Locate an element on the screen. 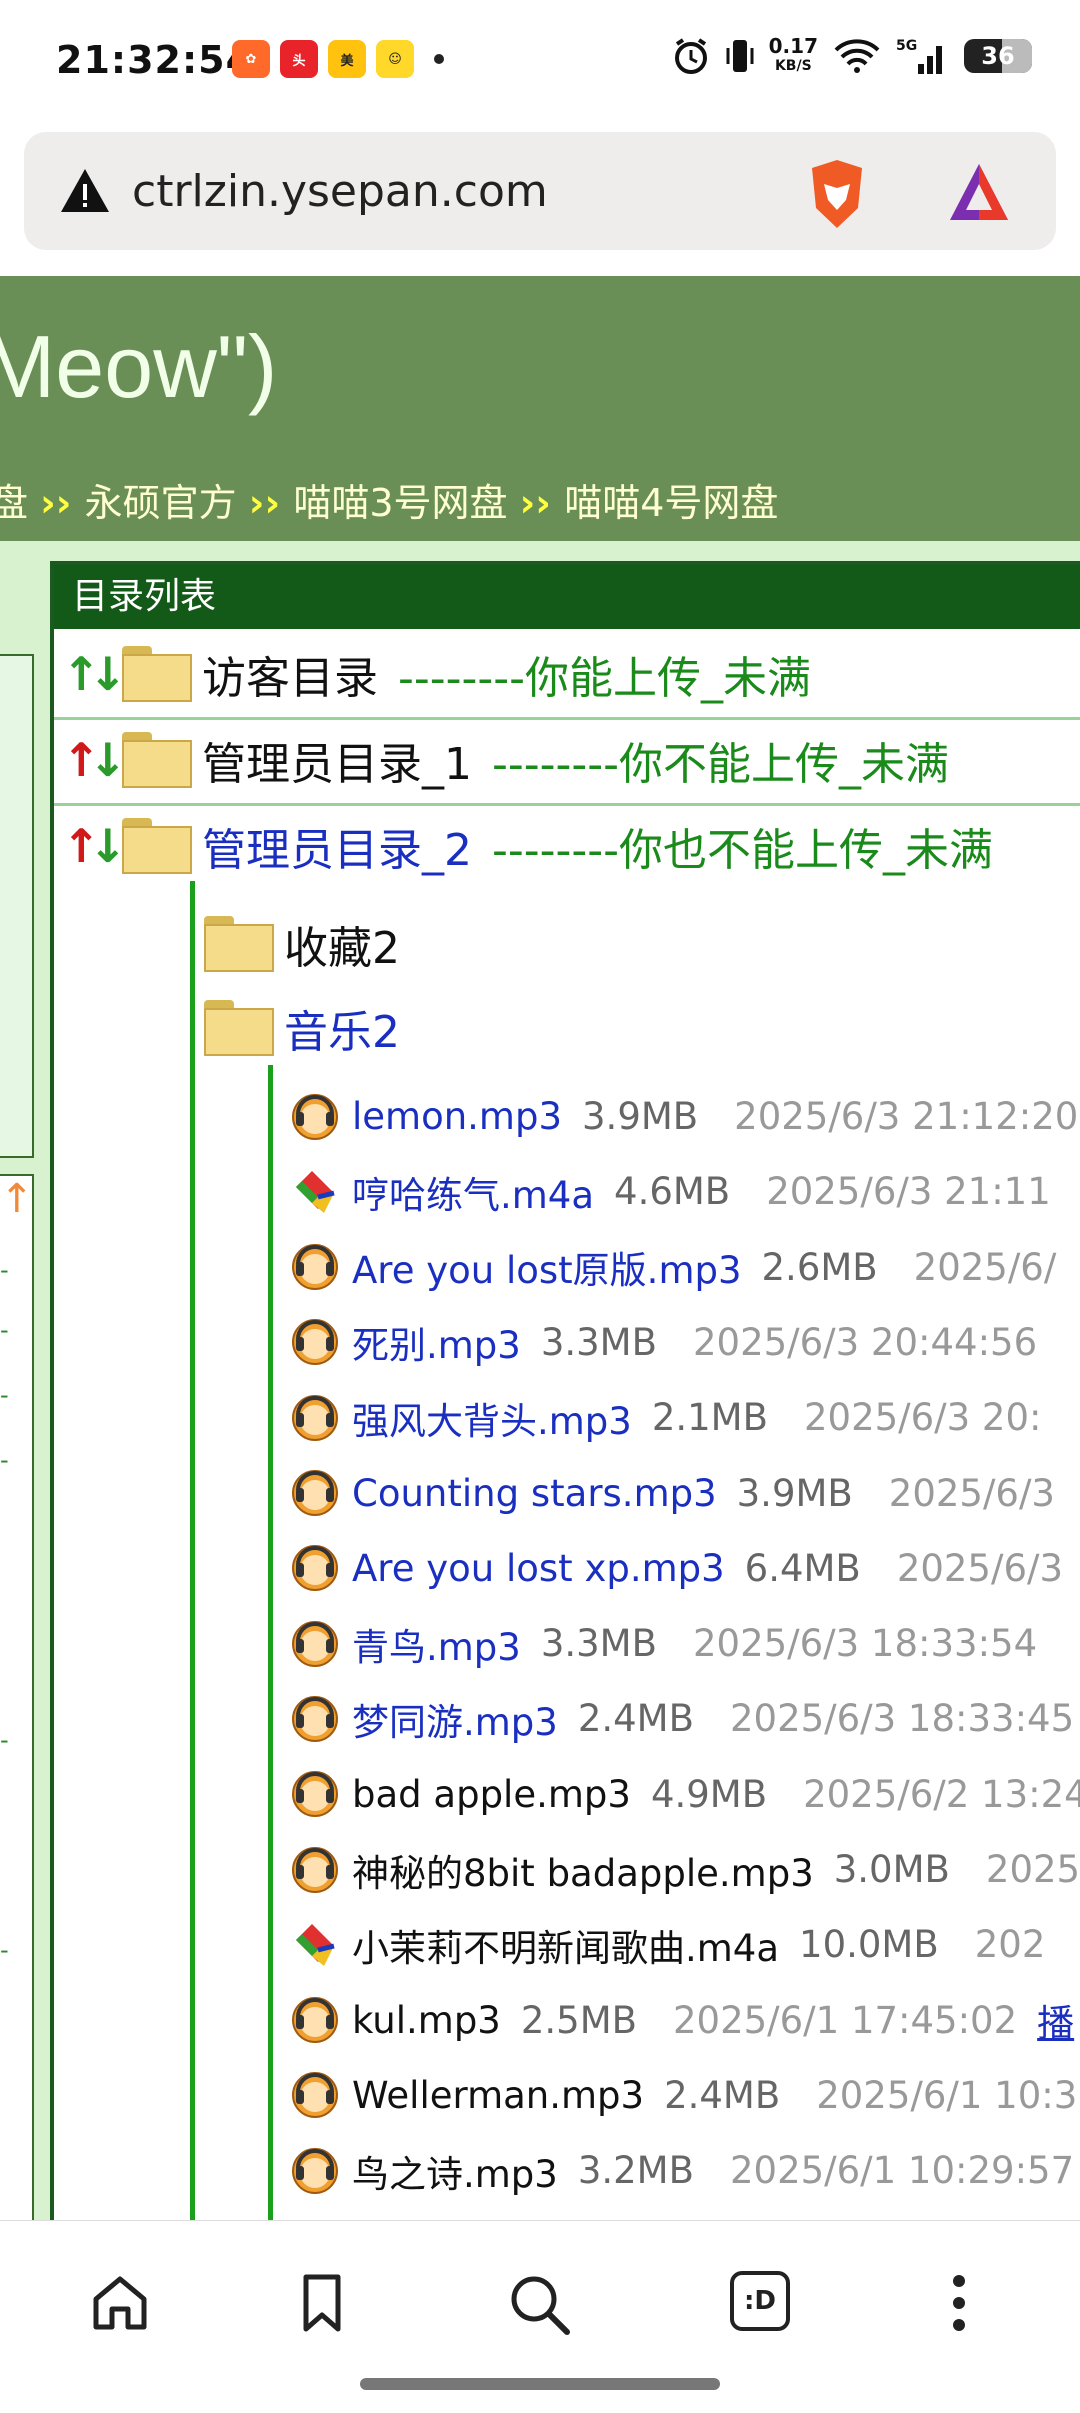 The width and height of the screenshot is (1080, 2413). file-row: 小茉莉不明新闻歌曲.m4a 10.0MB 202 is located at coordinates (667, 1944).